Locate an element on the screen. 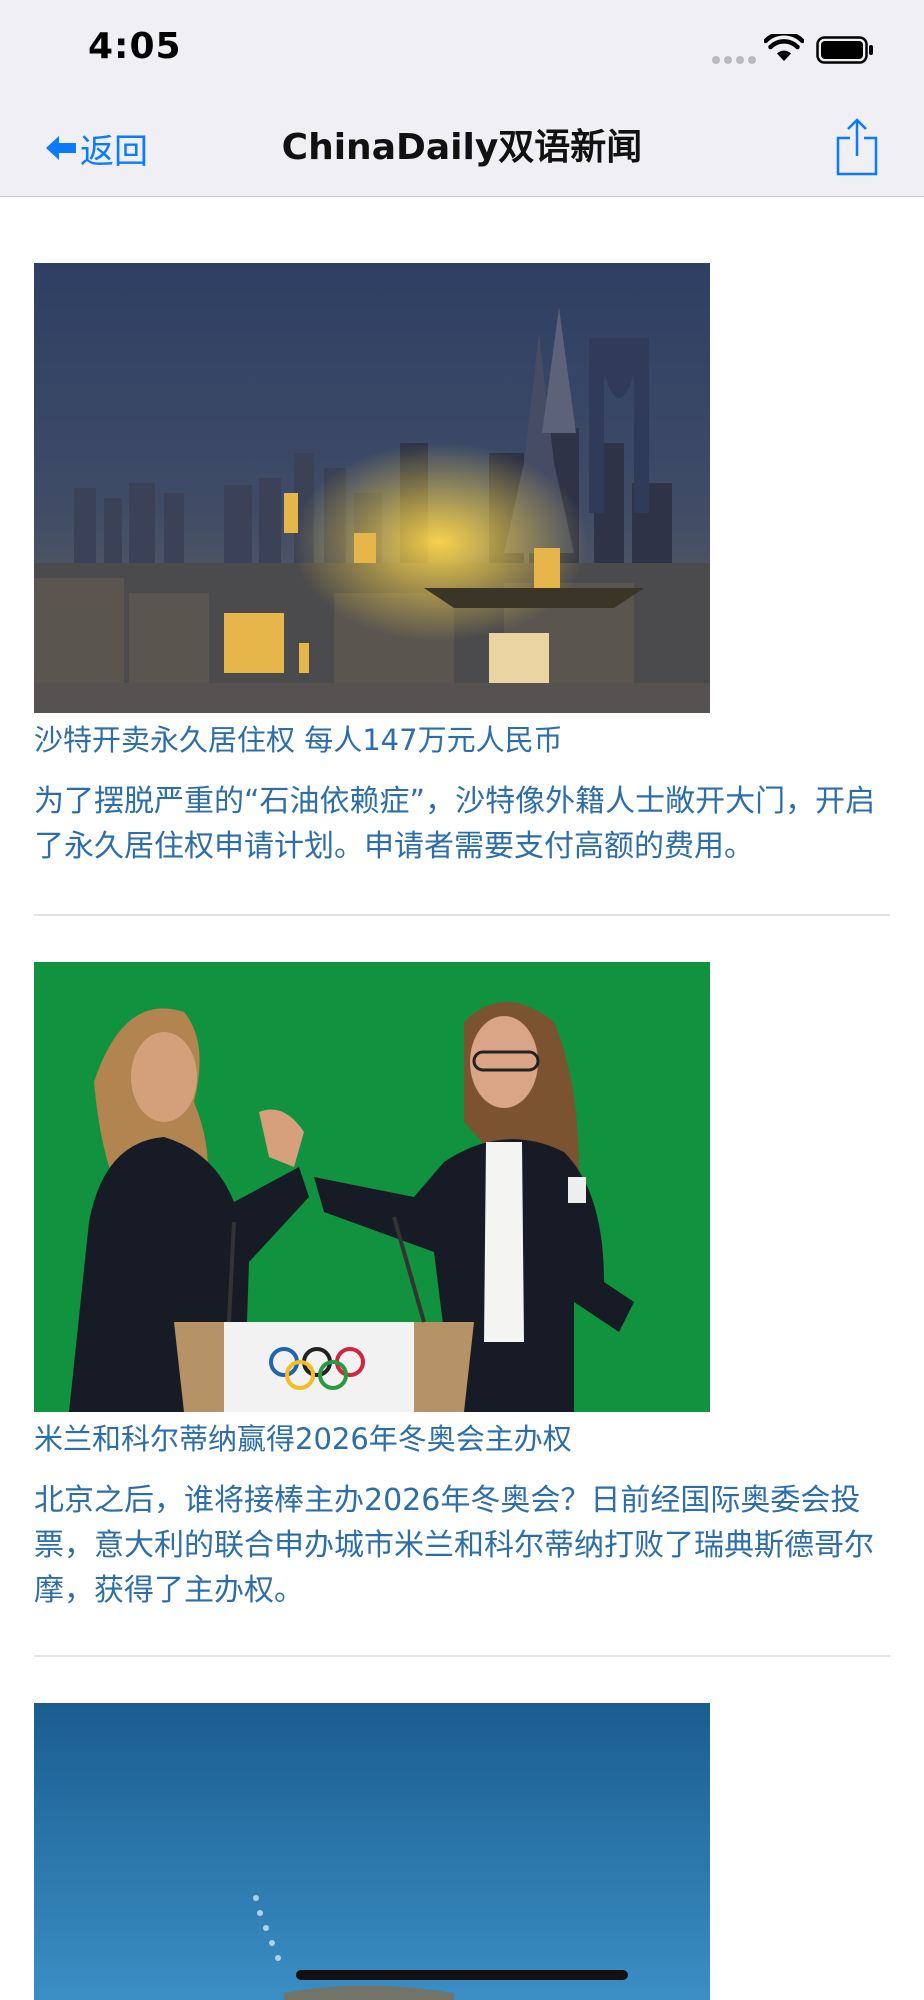 This screenshot has width=924, height=2000. share-icon is located at coordinates (857, 147).